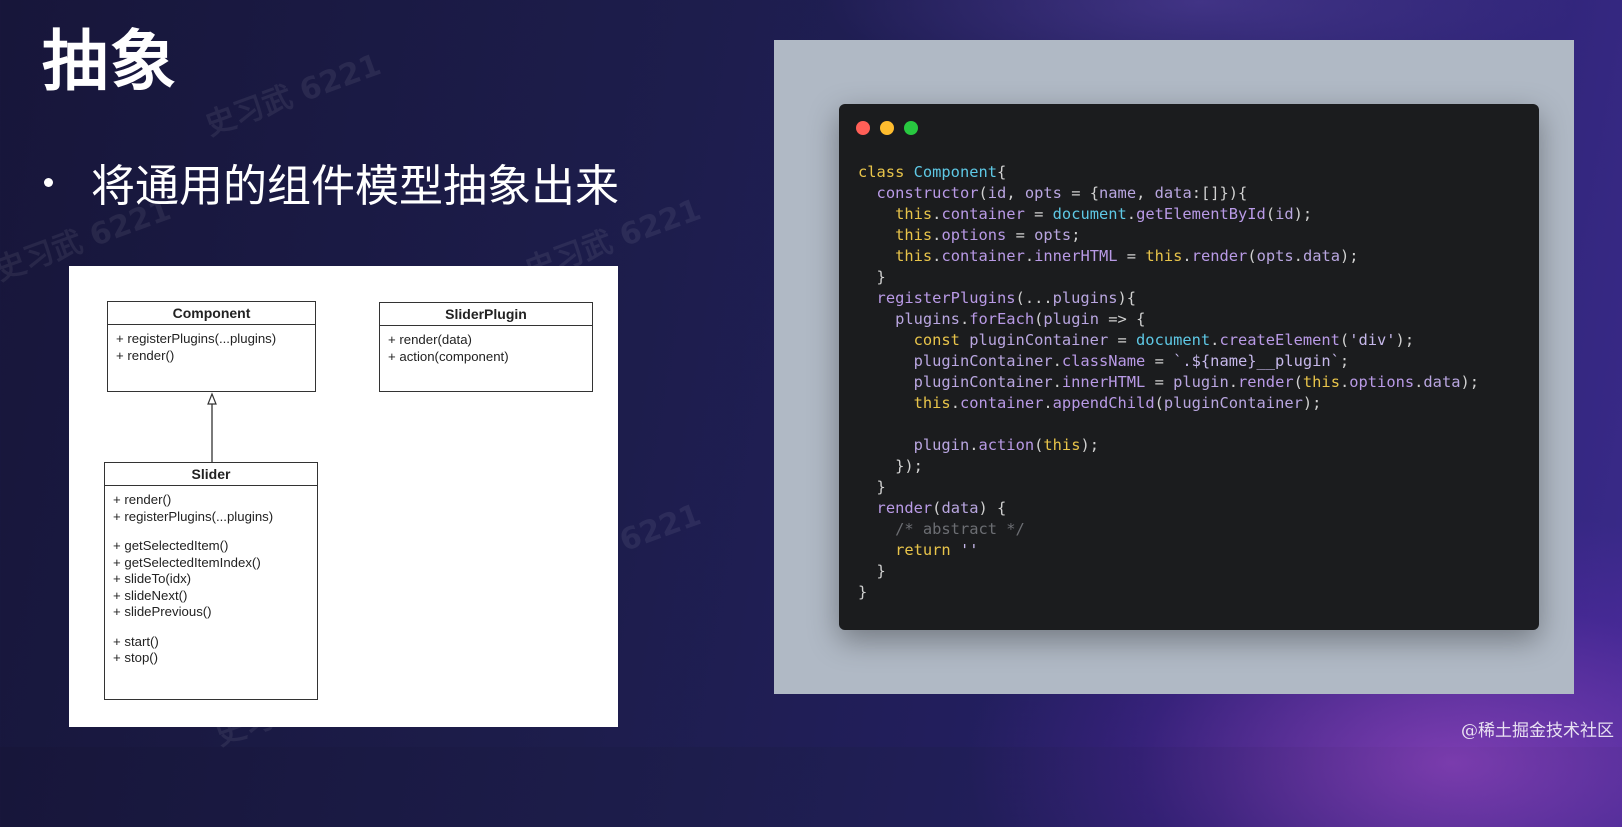  Describe the element at coordinates (171, 545) in the screenshot. I see `uml-method: + getSelectedItem()` at that location.